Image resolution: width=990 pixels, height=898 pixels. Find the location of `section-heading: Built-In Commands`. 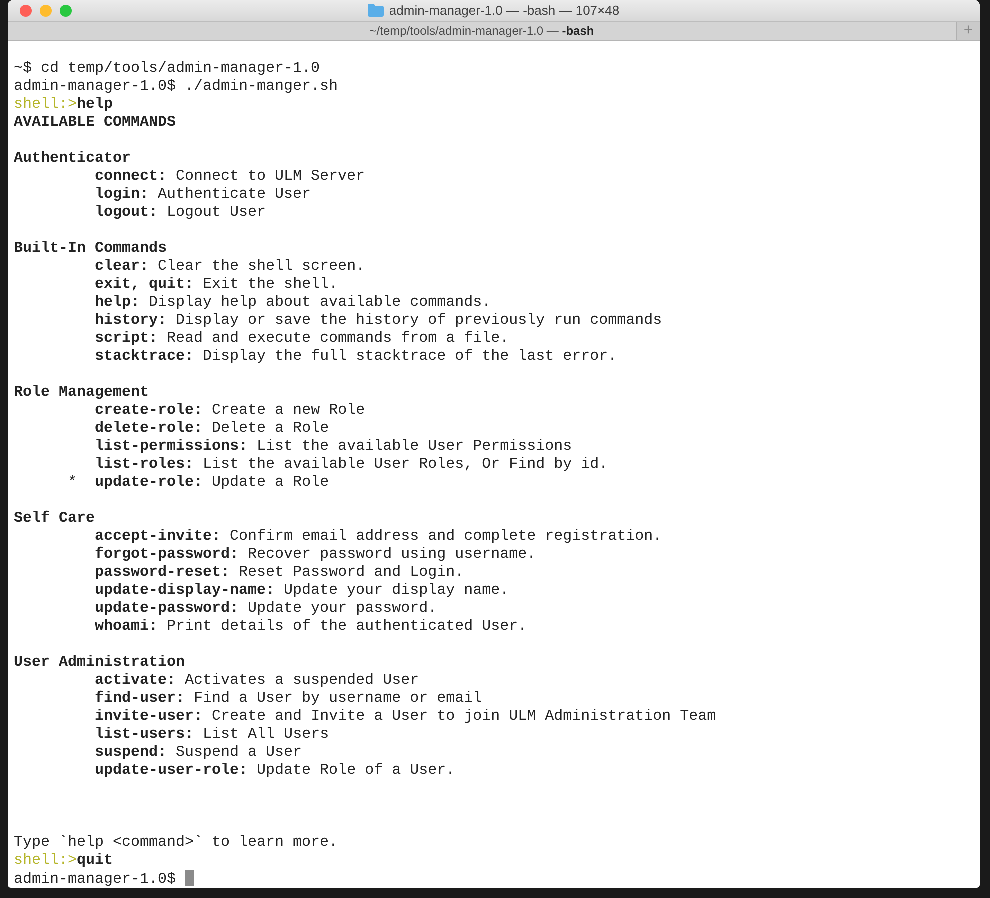

section-heading: Built-In Commands is located at coordinates (91, 249).